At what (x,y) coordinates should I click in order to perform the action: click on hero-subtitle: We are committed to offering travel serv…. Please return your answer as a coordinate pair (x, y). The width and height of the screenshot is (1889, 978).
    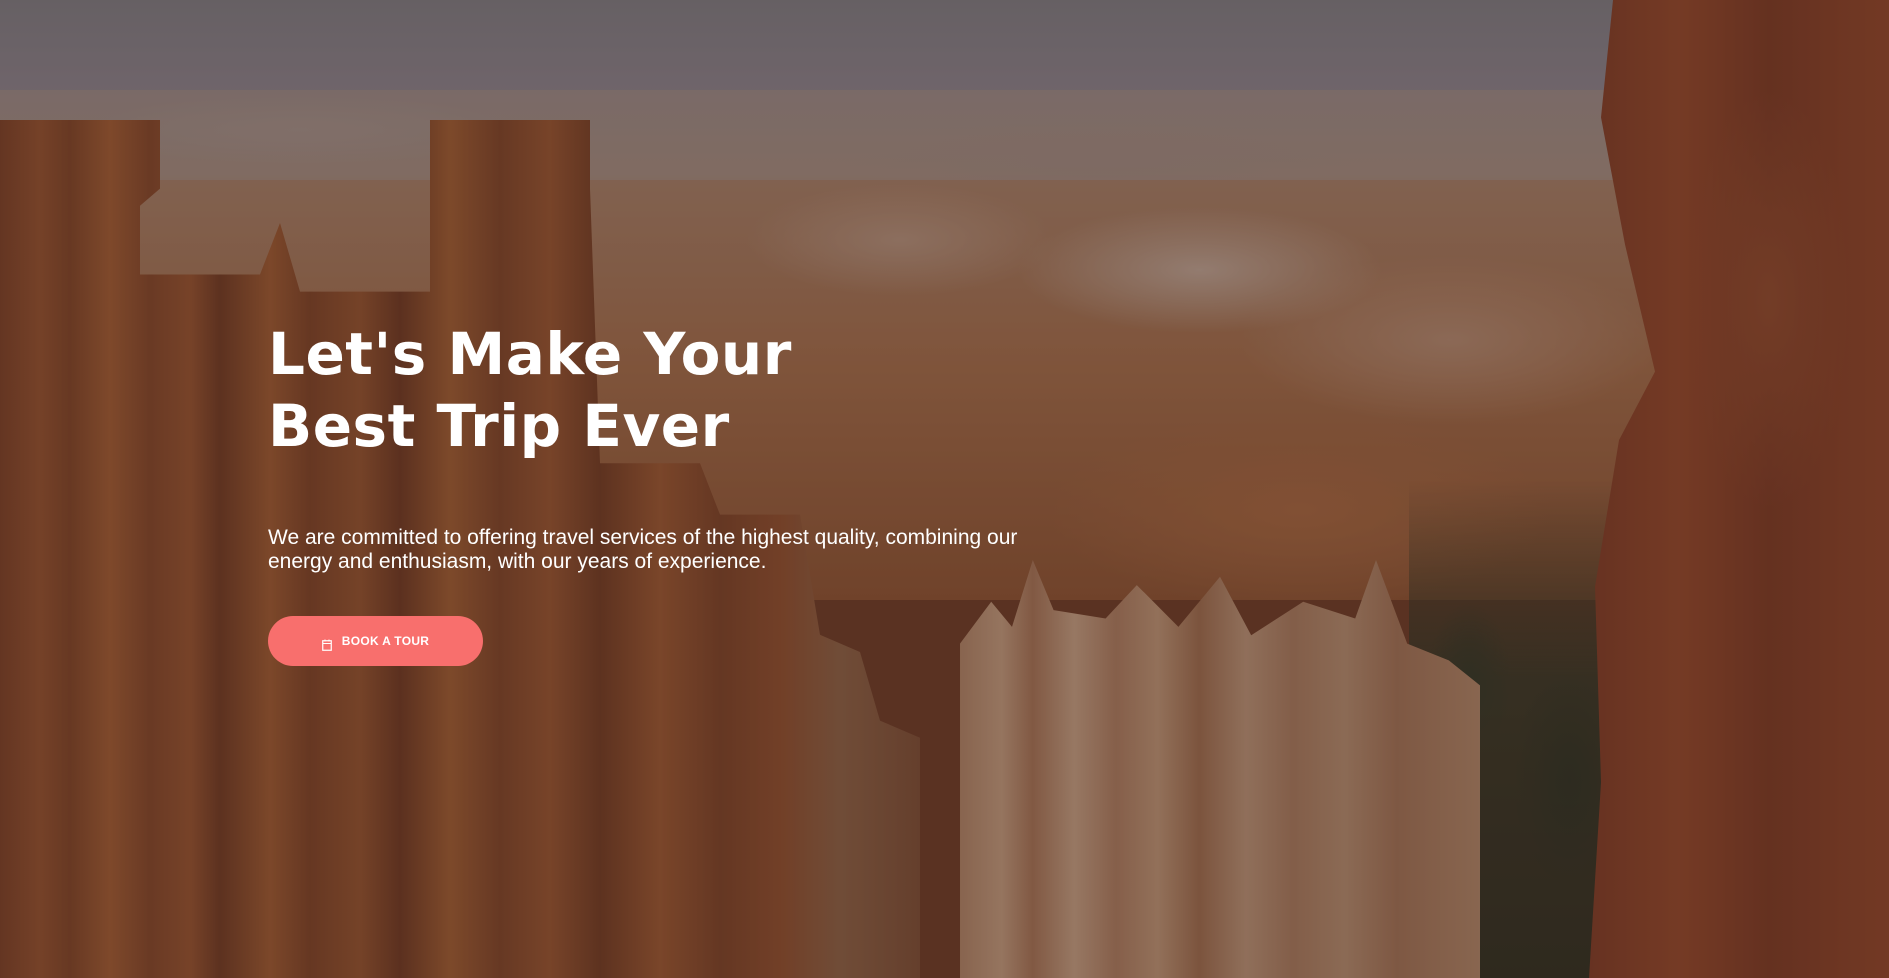
    Looking at the image, I should click on (693, 550).